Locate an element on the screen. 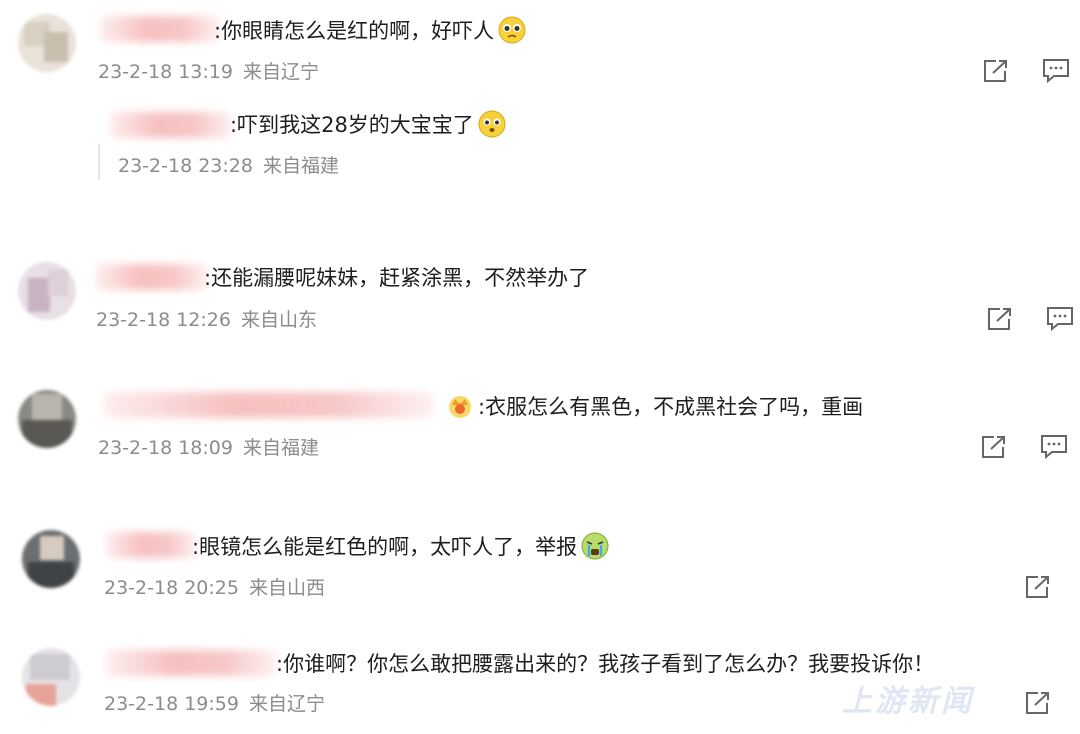  comment-meta: 23-2-18 18:09 来自福建 is located at coordinates (208, 448).